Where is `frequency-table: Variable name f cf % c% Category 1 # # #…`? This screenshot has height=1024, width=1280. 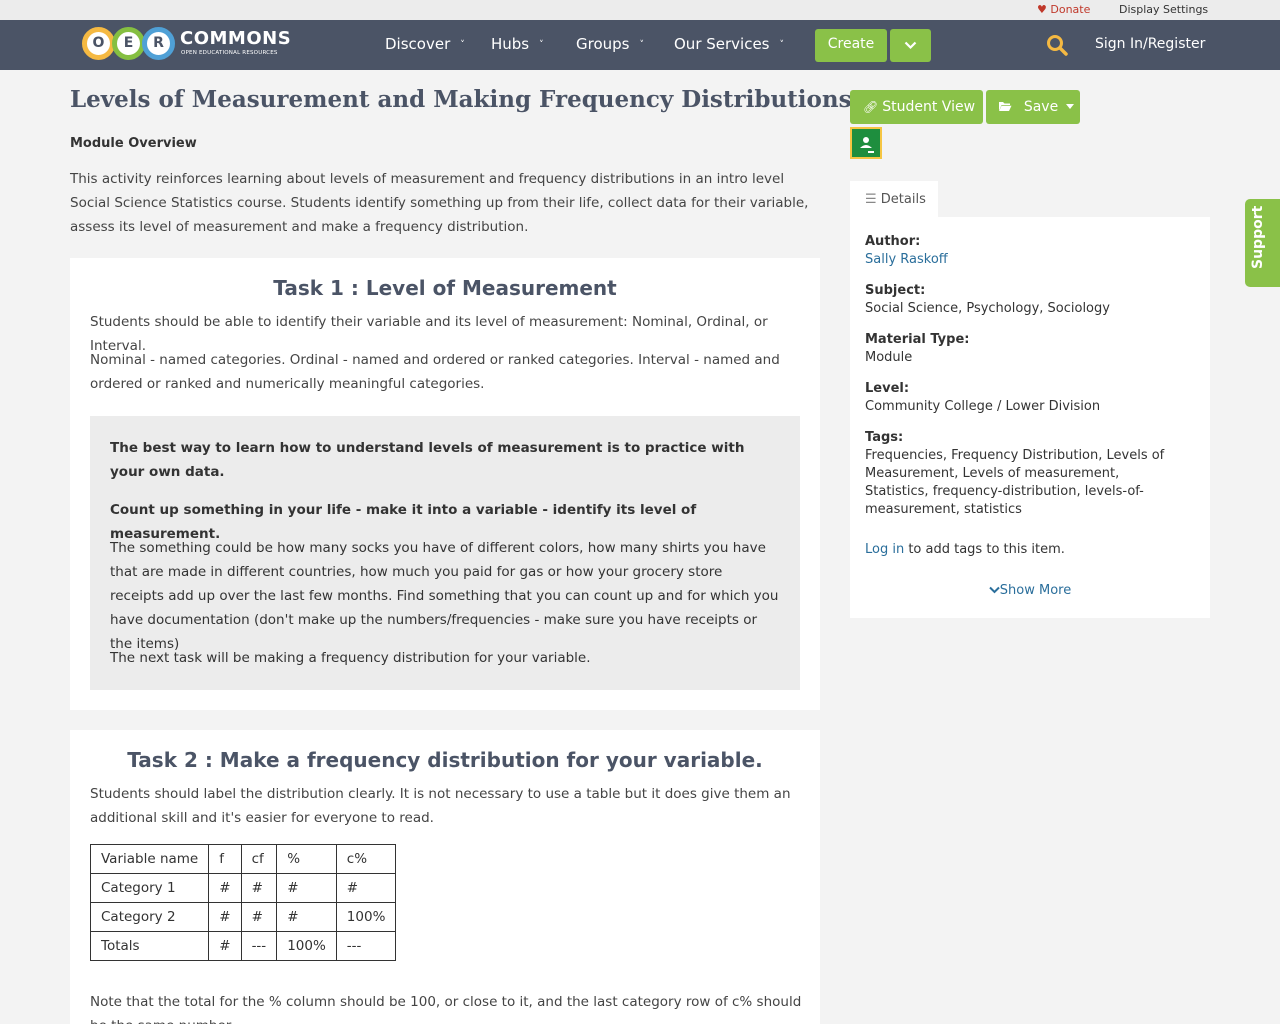 frequency-table: Variable name f cf % c% Category 1 # # #… is located at coordinates (243, 902).